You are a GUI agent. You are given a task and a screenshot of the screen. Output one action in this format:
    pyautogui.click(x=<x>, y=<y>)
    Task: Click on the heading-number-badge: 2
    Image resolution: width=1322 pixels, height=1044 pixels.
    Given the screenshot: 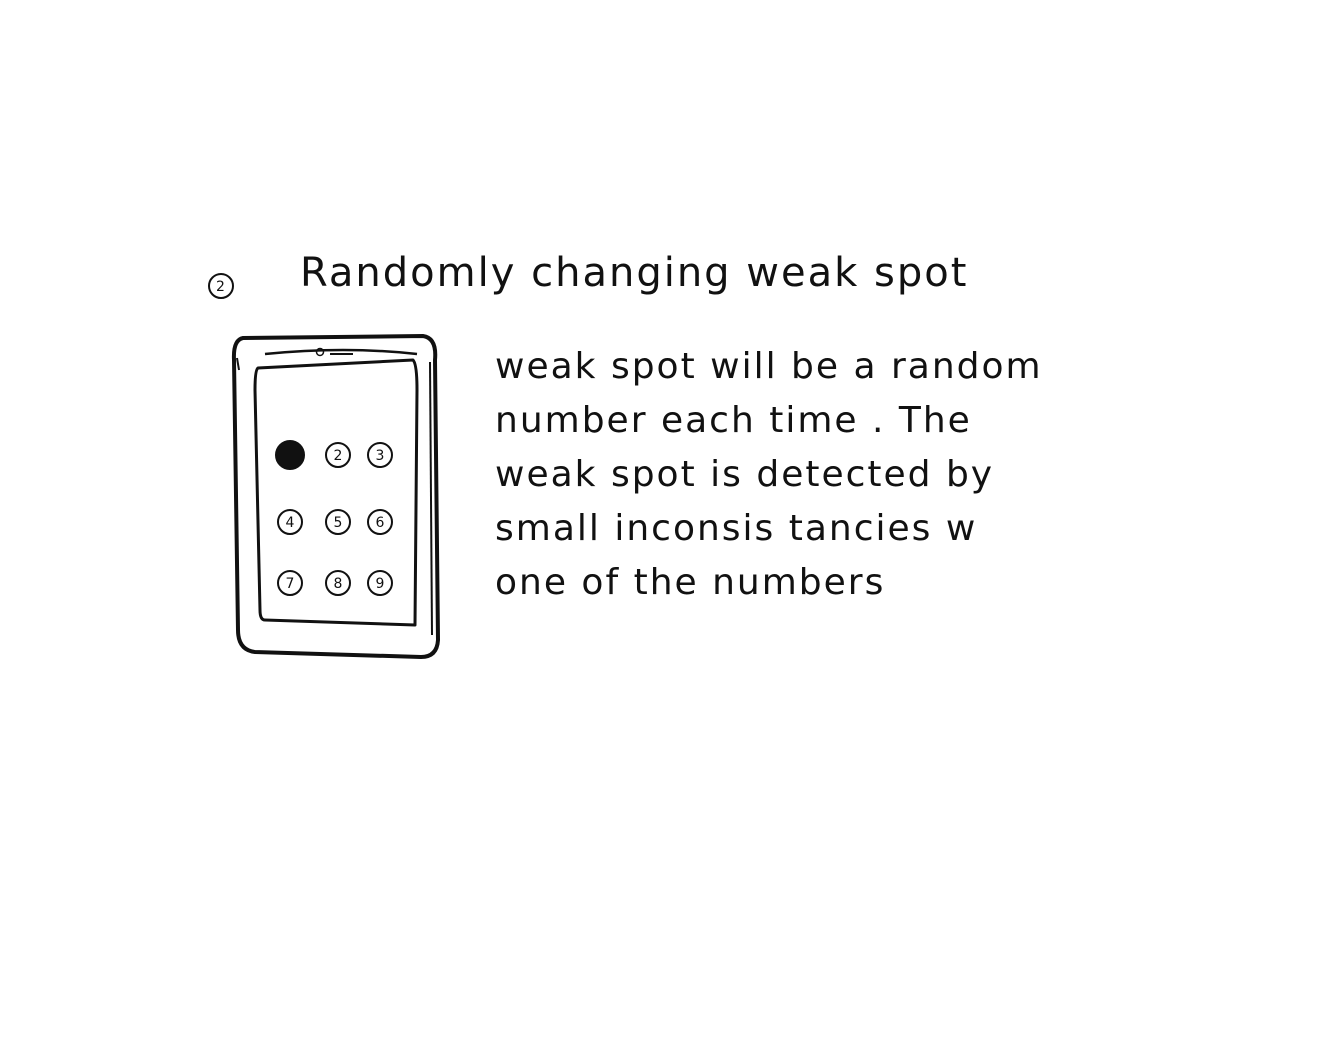 What is the action you would take?
    pyautogui.click(x=221, y=286)
    